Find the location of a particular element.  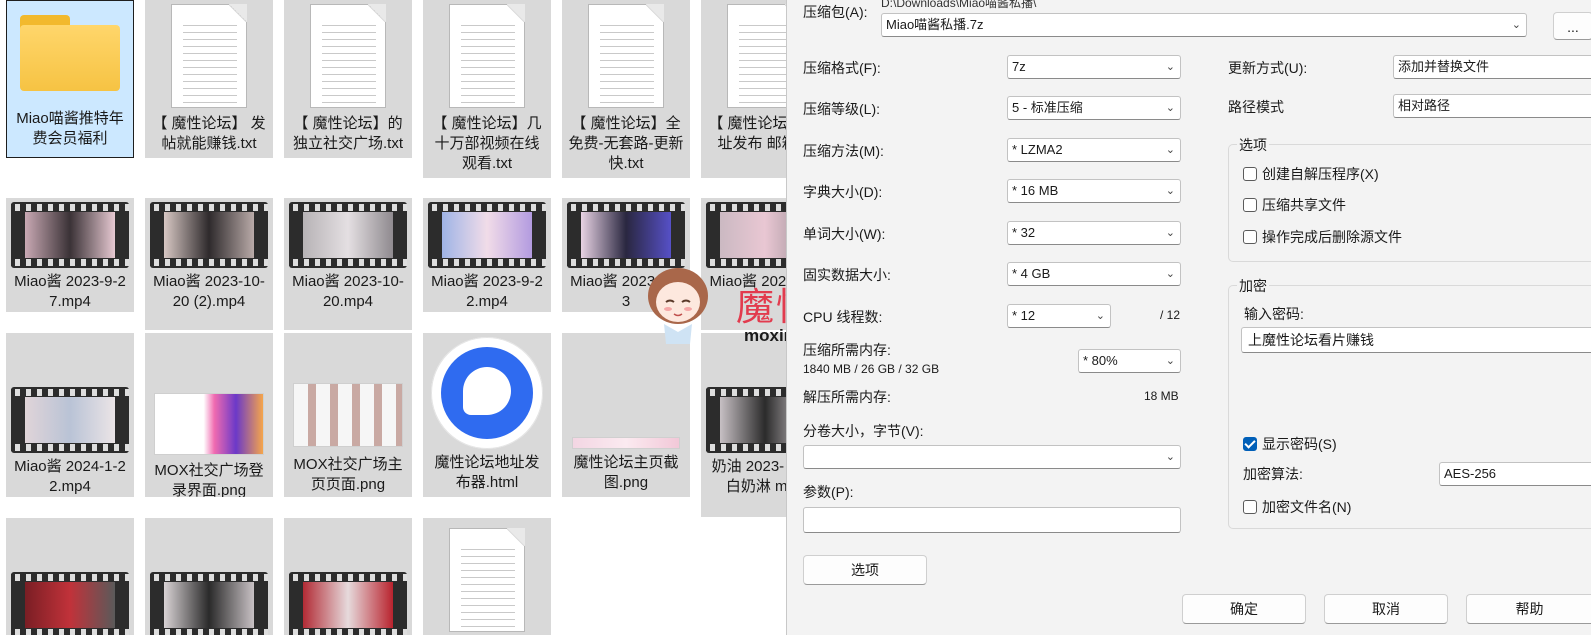

level-value: 5 - 标准压缩 is located at coordinates (1047, 107).